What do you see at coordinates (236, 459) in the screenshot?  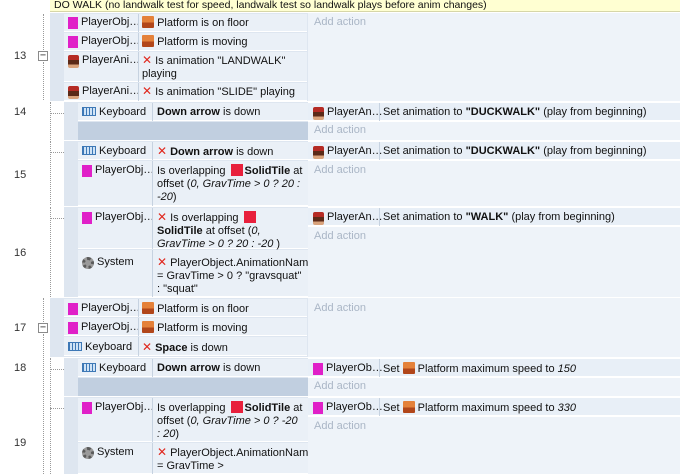 I see `condition-text: PlayerObject.AnimationName = GravTime >` at bounding box center [236, 459].